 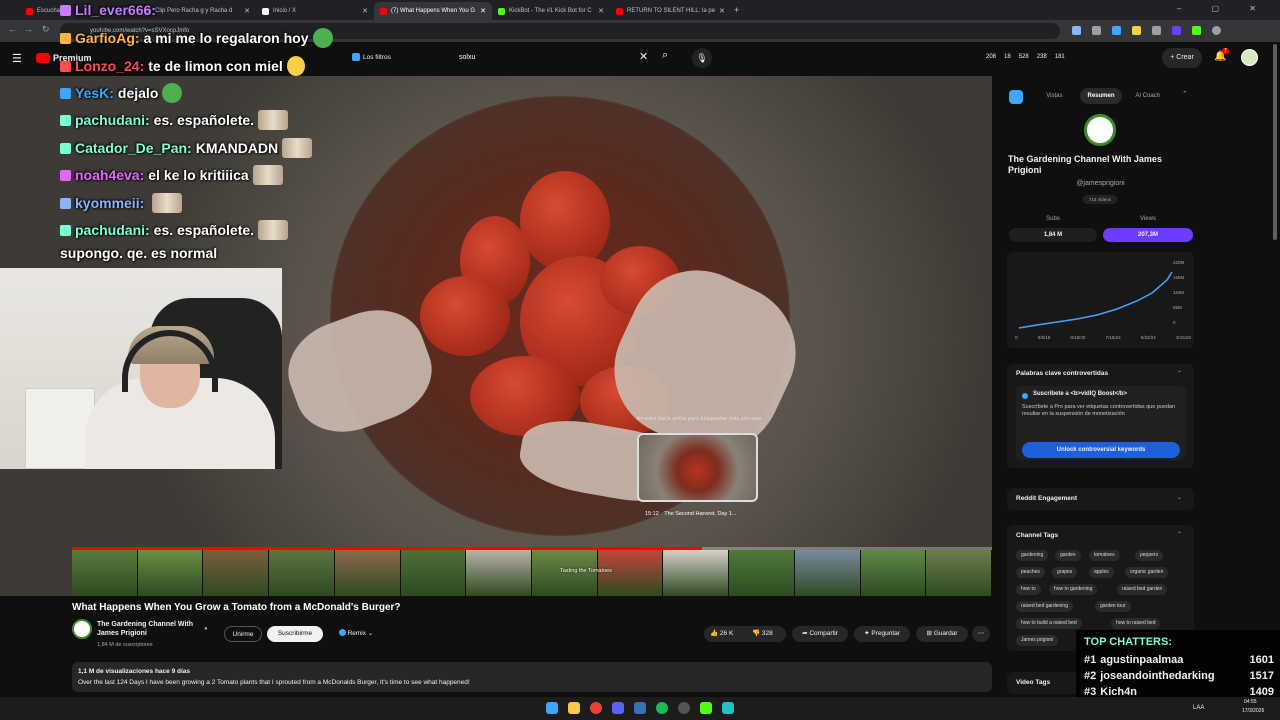 What do you see at coordinates (662, 708) in the screenshot?
I see `spotify-icon` at bounding box center [662, 708].